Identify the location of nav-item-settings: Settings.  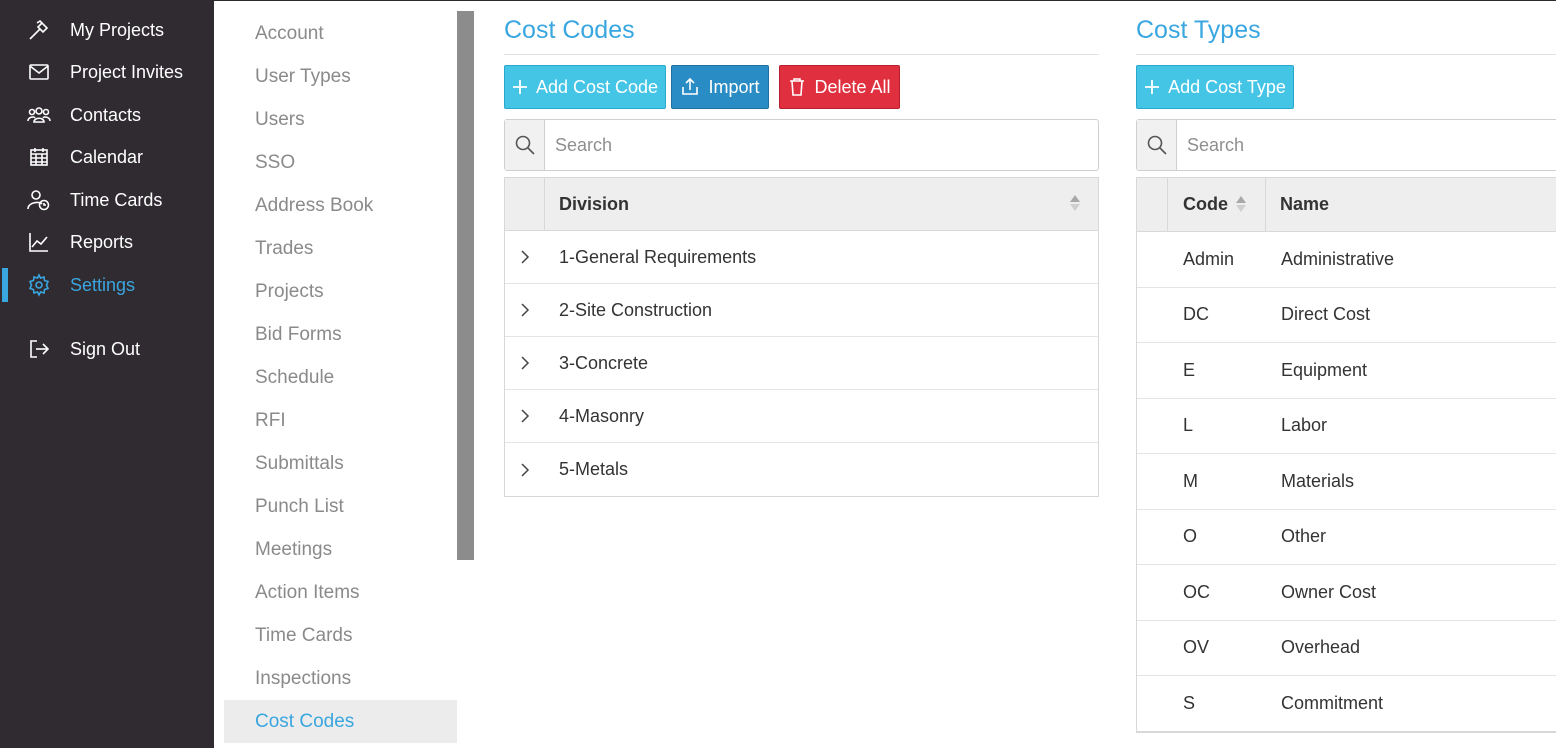
(107, 285).